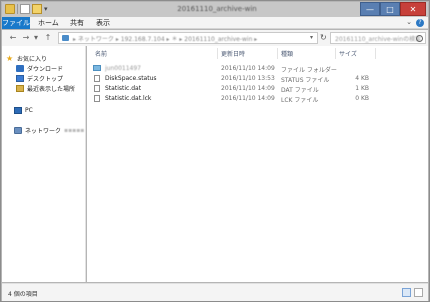 This screenshot has width=430, height=302. Describe the element at coordinates (29, 110) in the screenshot. I see `sidebar-item-label: PC` at that location.